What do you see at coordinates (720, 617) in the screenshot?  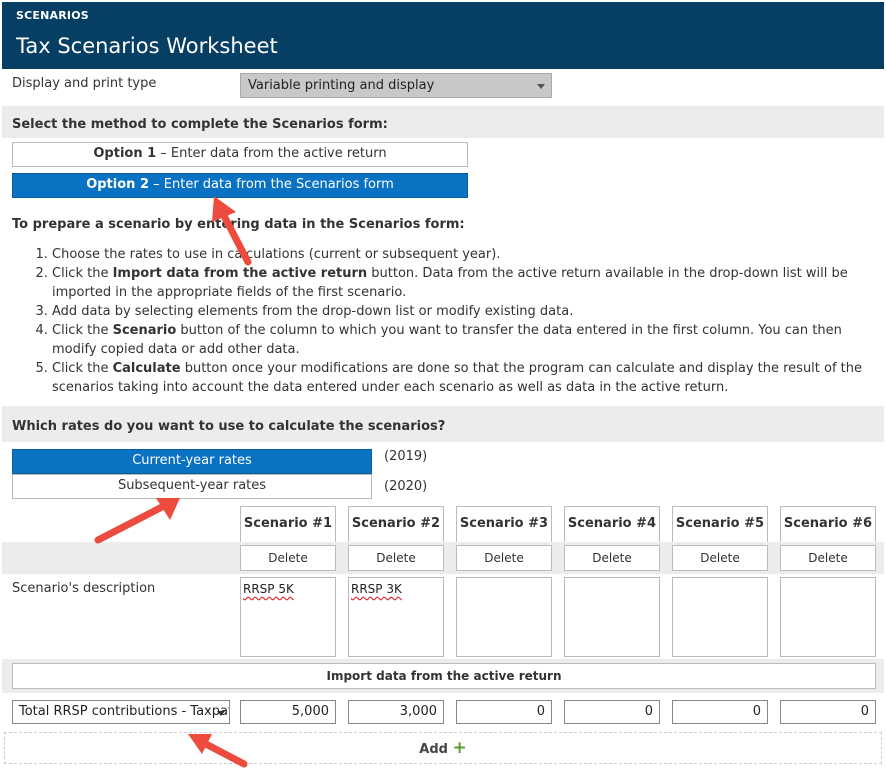 I see `scenario-5-description` at bounding box center [720, 617].